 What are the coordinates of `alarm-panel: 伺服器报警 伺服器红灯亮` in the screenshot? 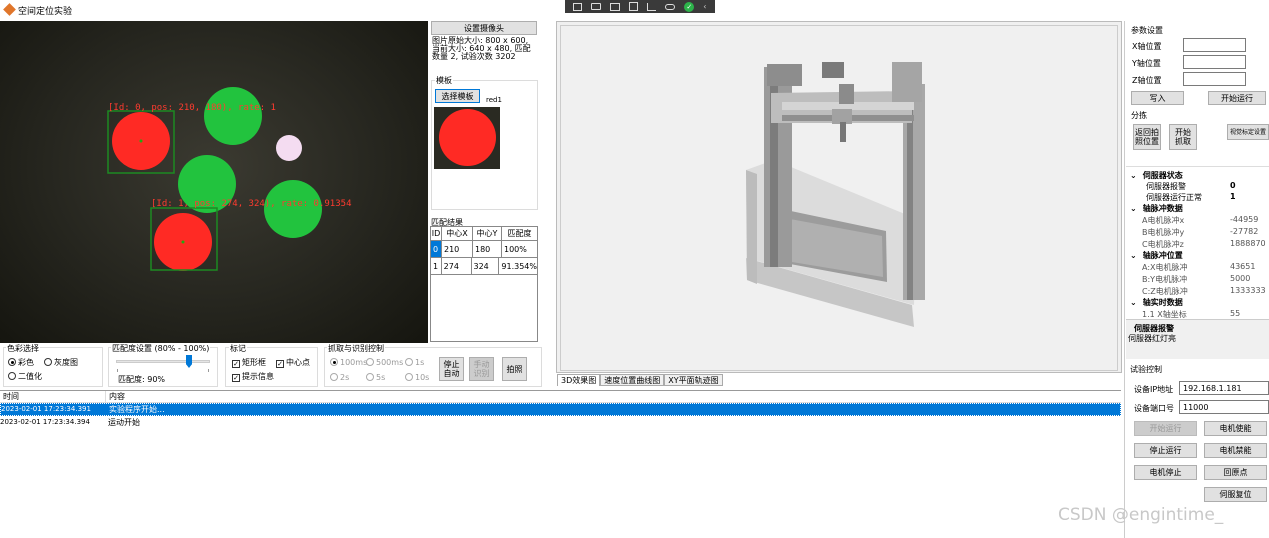 It's located at (1197, 339).